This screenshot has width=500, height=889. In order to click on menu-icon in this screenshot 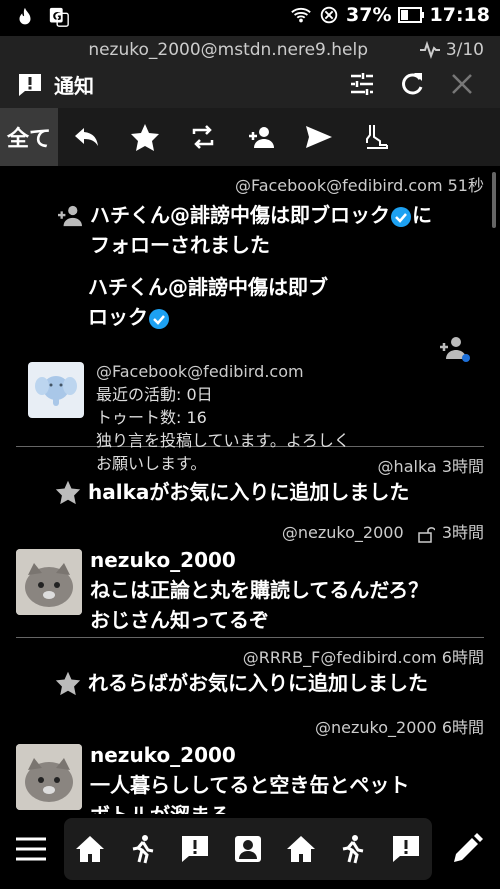, I will do `click(31, 849)`.